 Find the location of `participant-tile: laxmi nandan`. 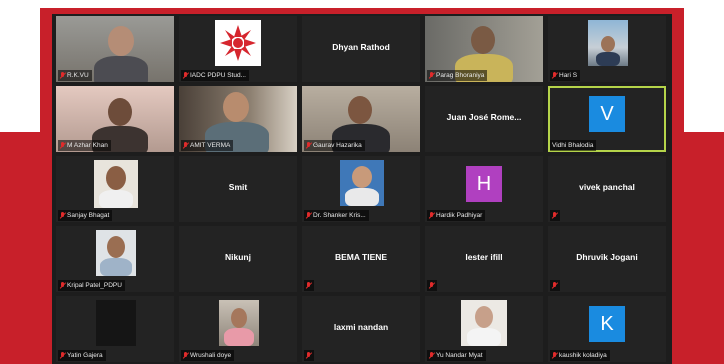

participant-tile: laxmi nandan is located at coordinates (361, 329).